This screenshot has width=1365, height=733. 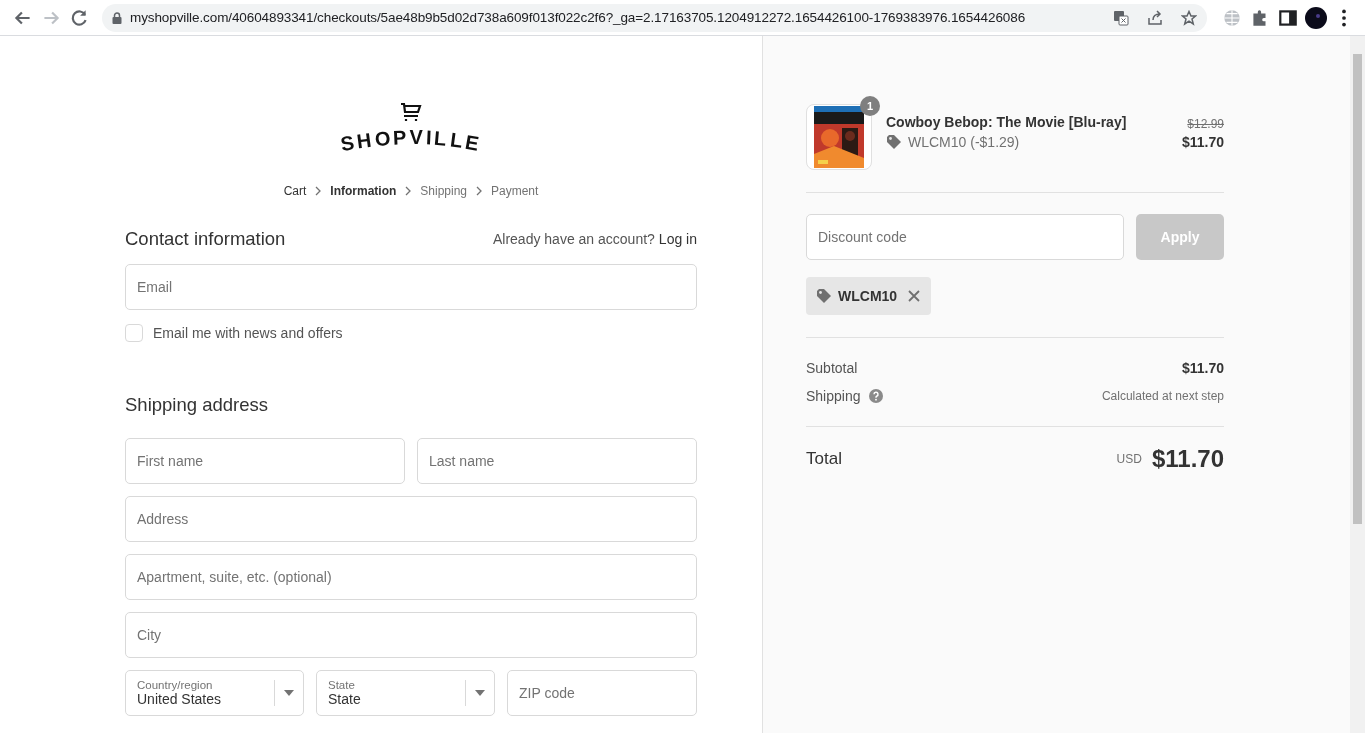 I want to click on product-name: Cowboy Bebop: The Movie [Blu-ray], so click(x=1007, y=122).